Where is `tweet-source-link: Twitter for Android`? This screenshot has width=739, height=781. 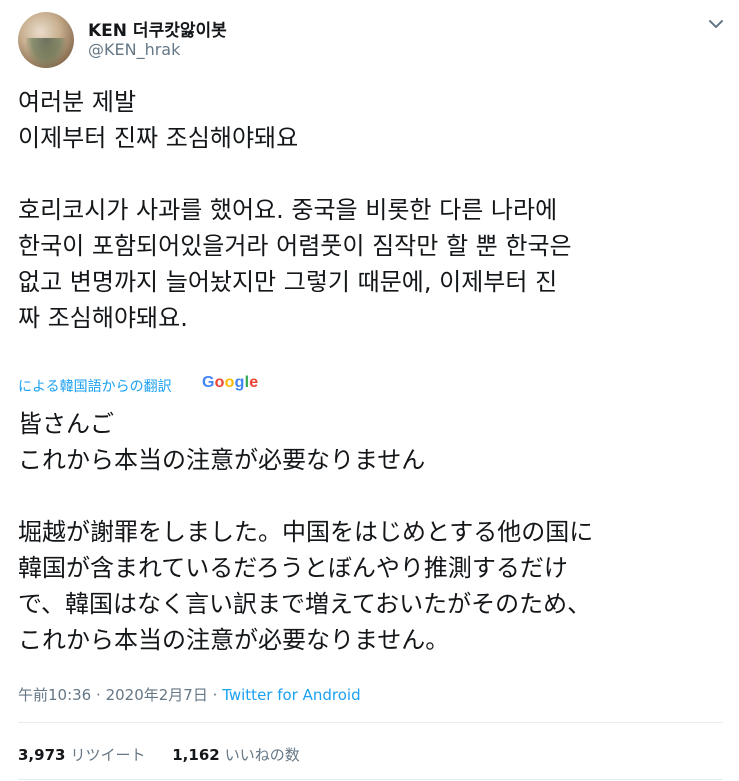 tweet-source-link: Twitter for Android is located at coordinates (291, 695).